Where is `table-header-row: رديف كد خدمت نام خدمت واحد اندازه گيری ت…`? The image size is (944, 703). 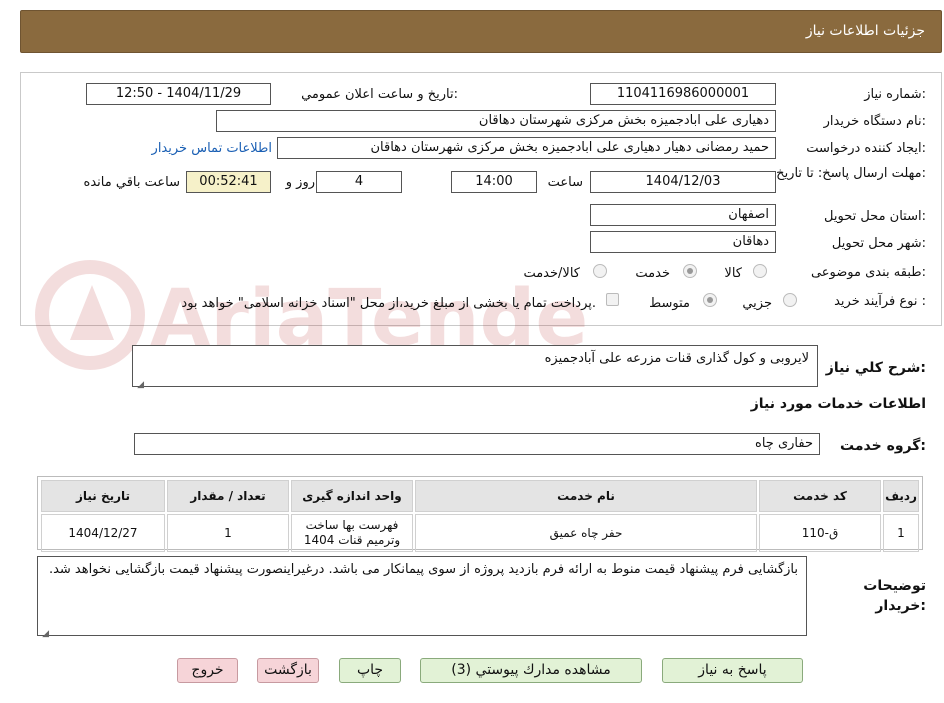
table-header-row: رديف كد خدمت نام خدمت واحد اندازه گيری ت… is located at coordinates (480, 496).